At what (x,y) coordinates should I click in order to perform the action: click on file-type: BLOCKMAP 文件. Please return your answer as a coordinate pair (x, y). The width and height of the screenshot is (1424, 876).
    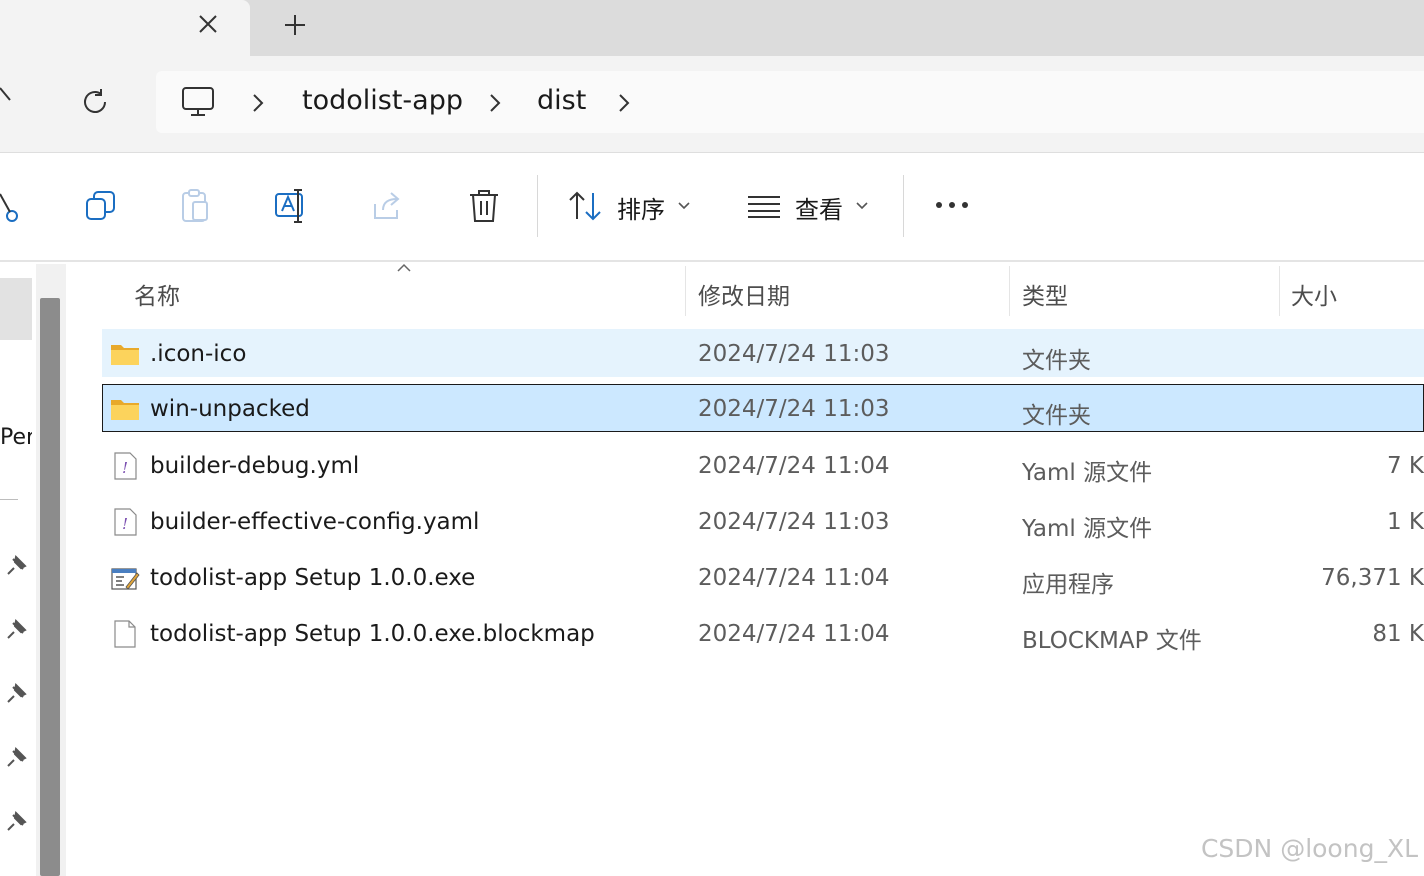
    Looking at the image, I should click on (1112, 641).